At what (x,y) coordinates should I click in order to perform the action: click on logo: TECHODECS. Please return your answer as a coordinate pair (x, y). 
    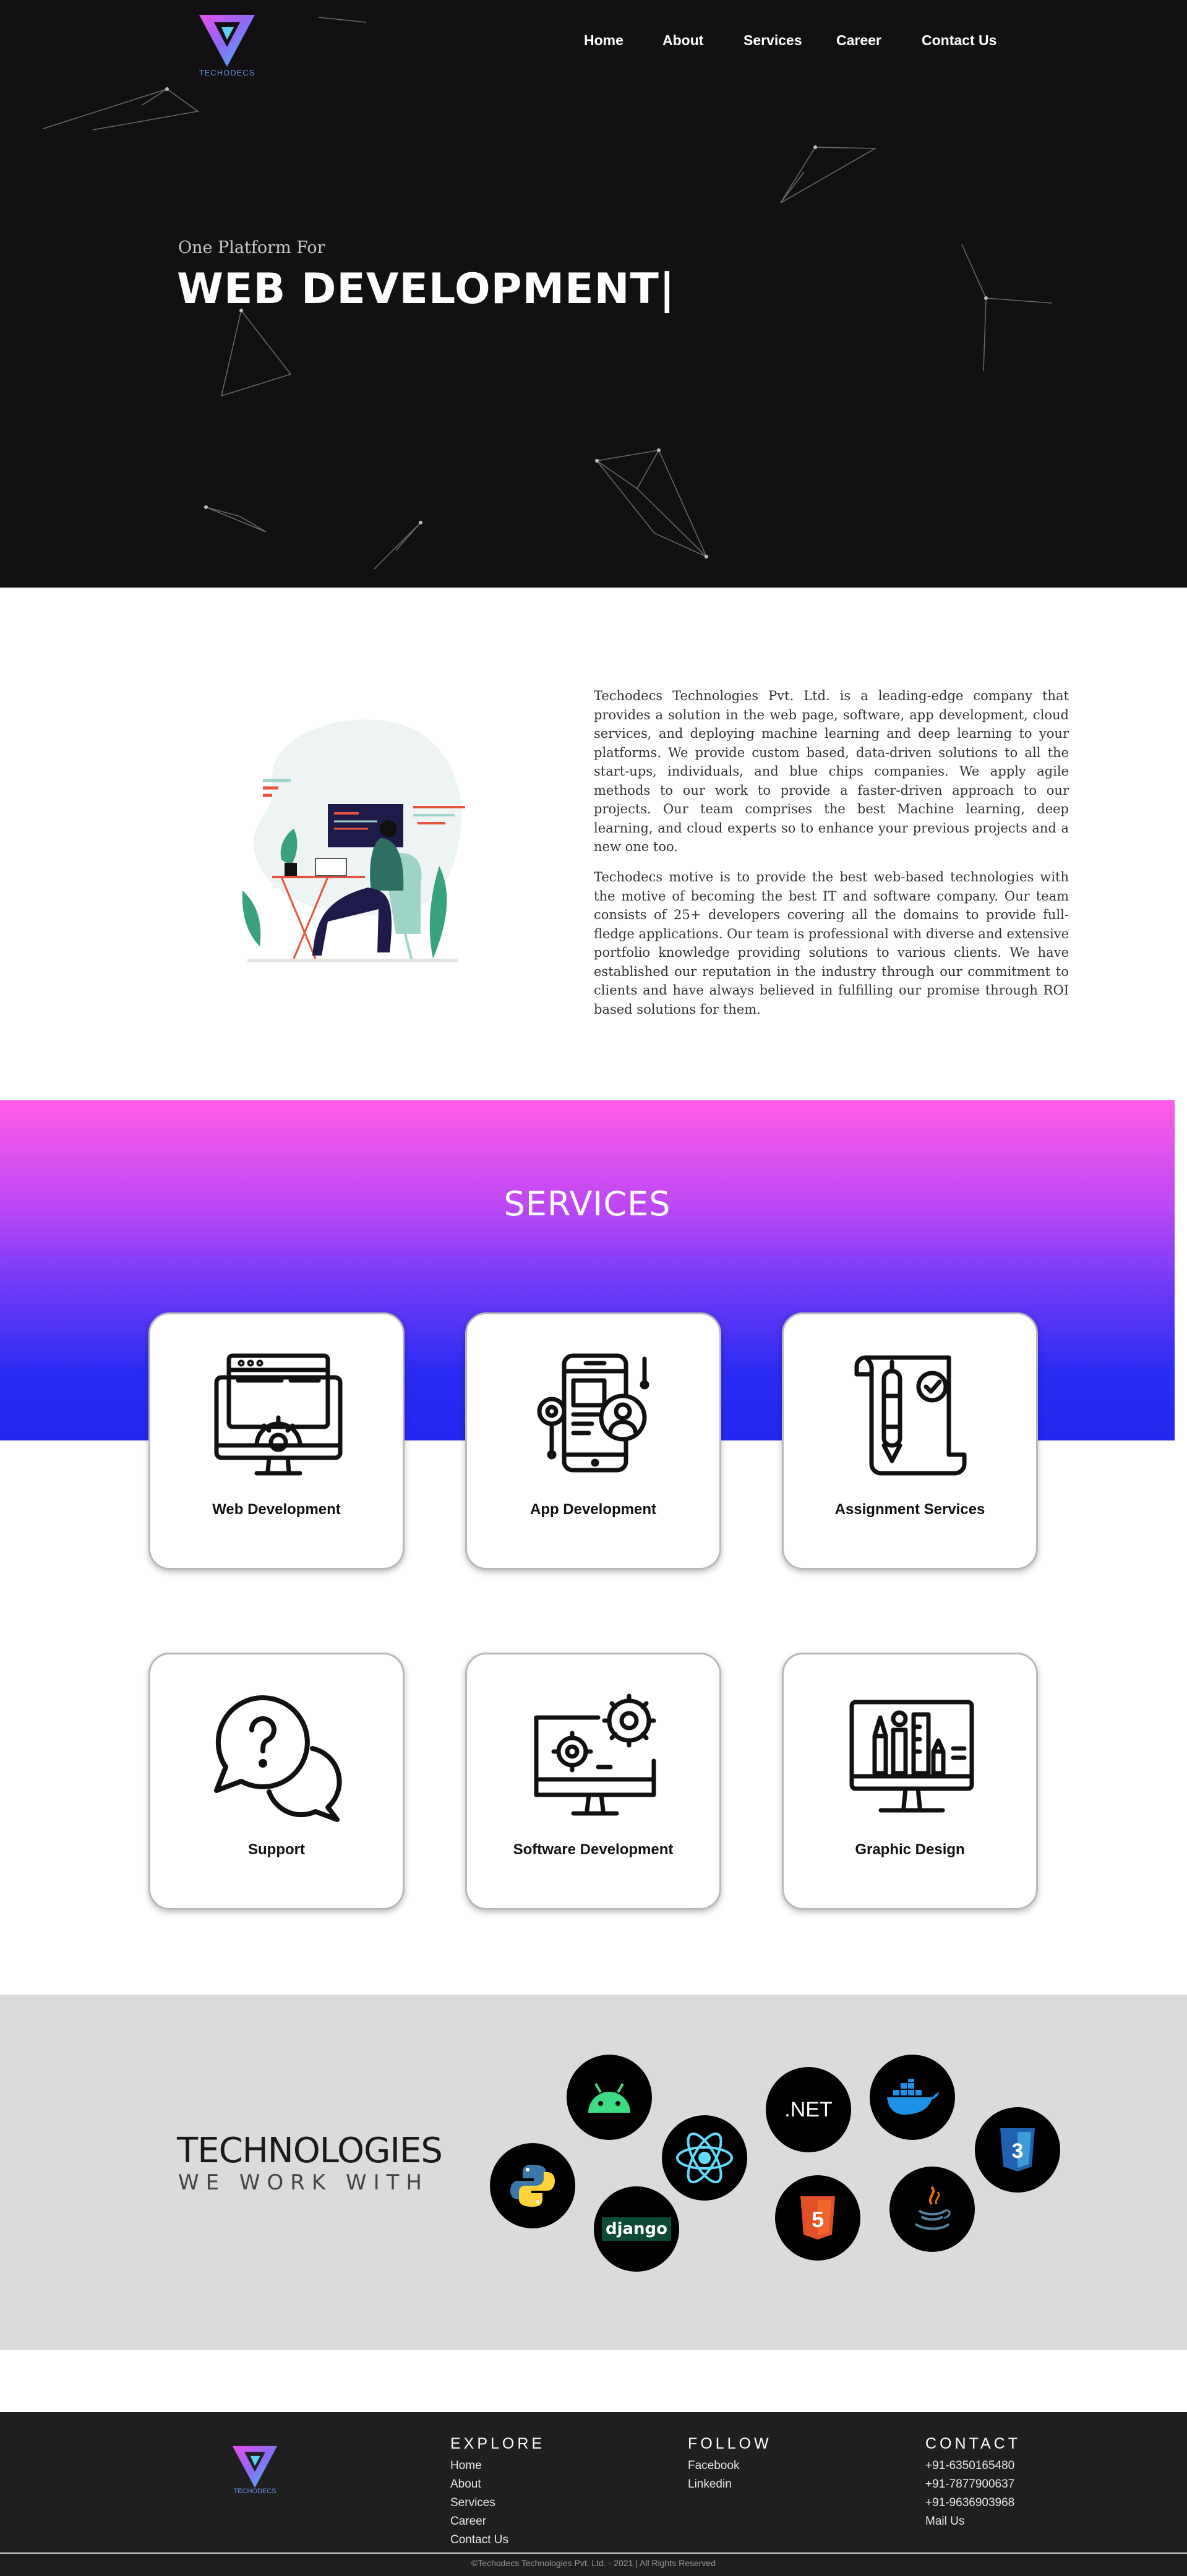
    Looking at the image, I should click on (227, 44).